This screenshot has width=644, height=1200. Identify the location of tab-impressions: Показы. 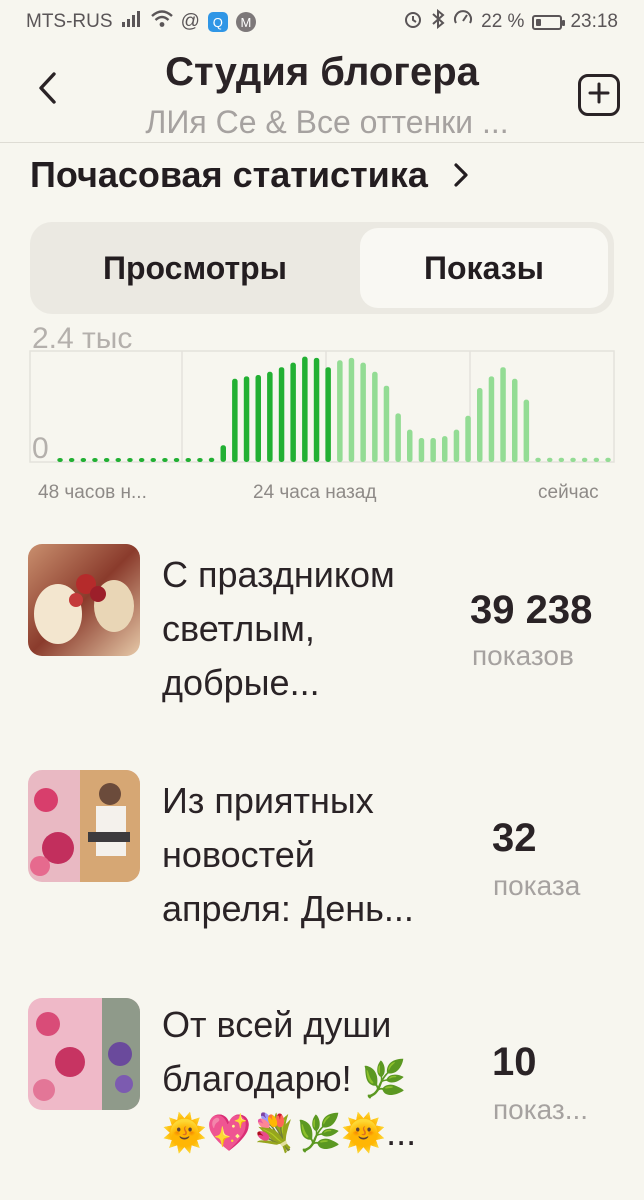
(484, 268).